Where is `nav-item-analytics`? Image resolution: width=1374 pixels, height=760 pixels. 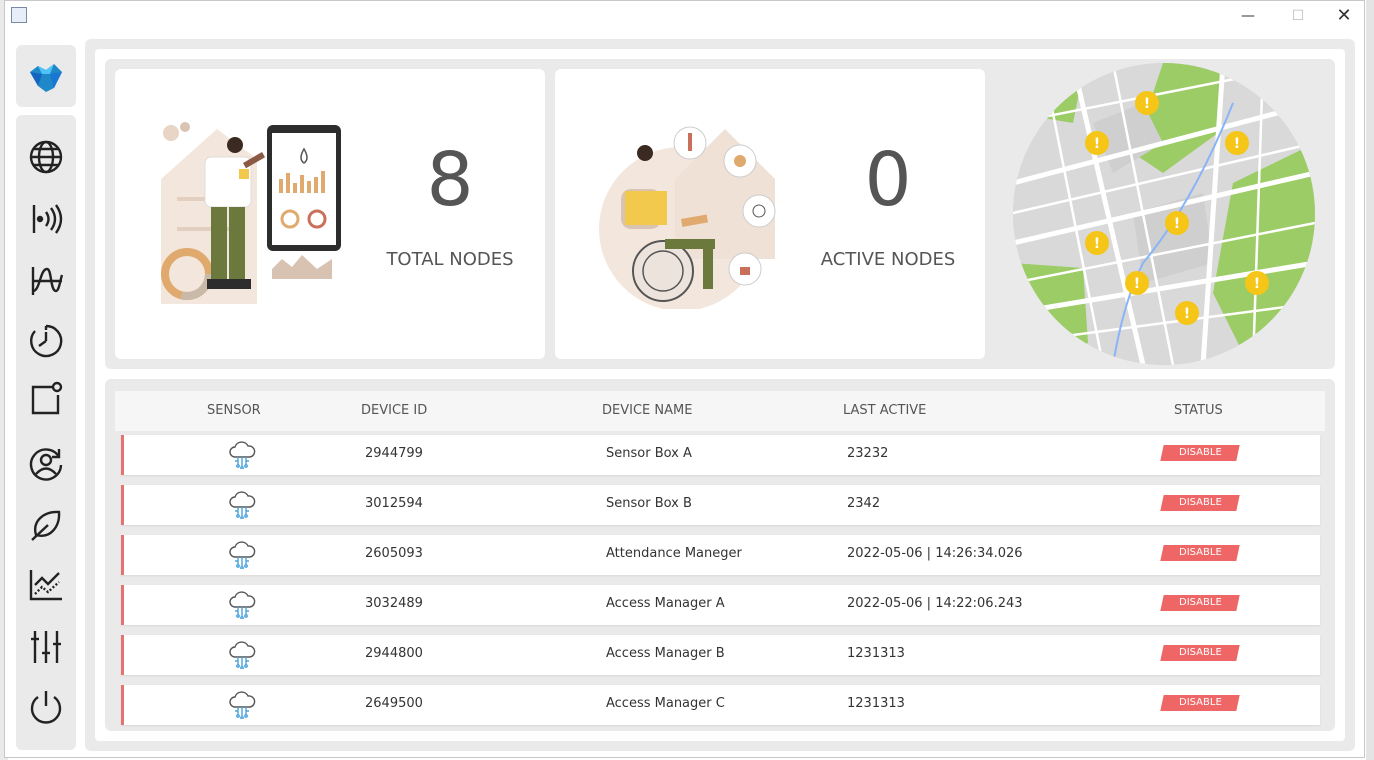 nav-item-analytics is located at coordinates (46, 585).